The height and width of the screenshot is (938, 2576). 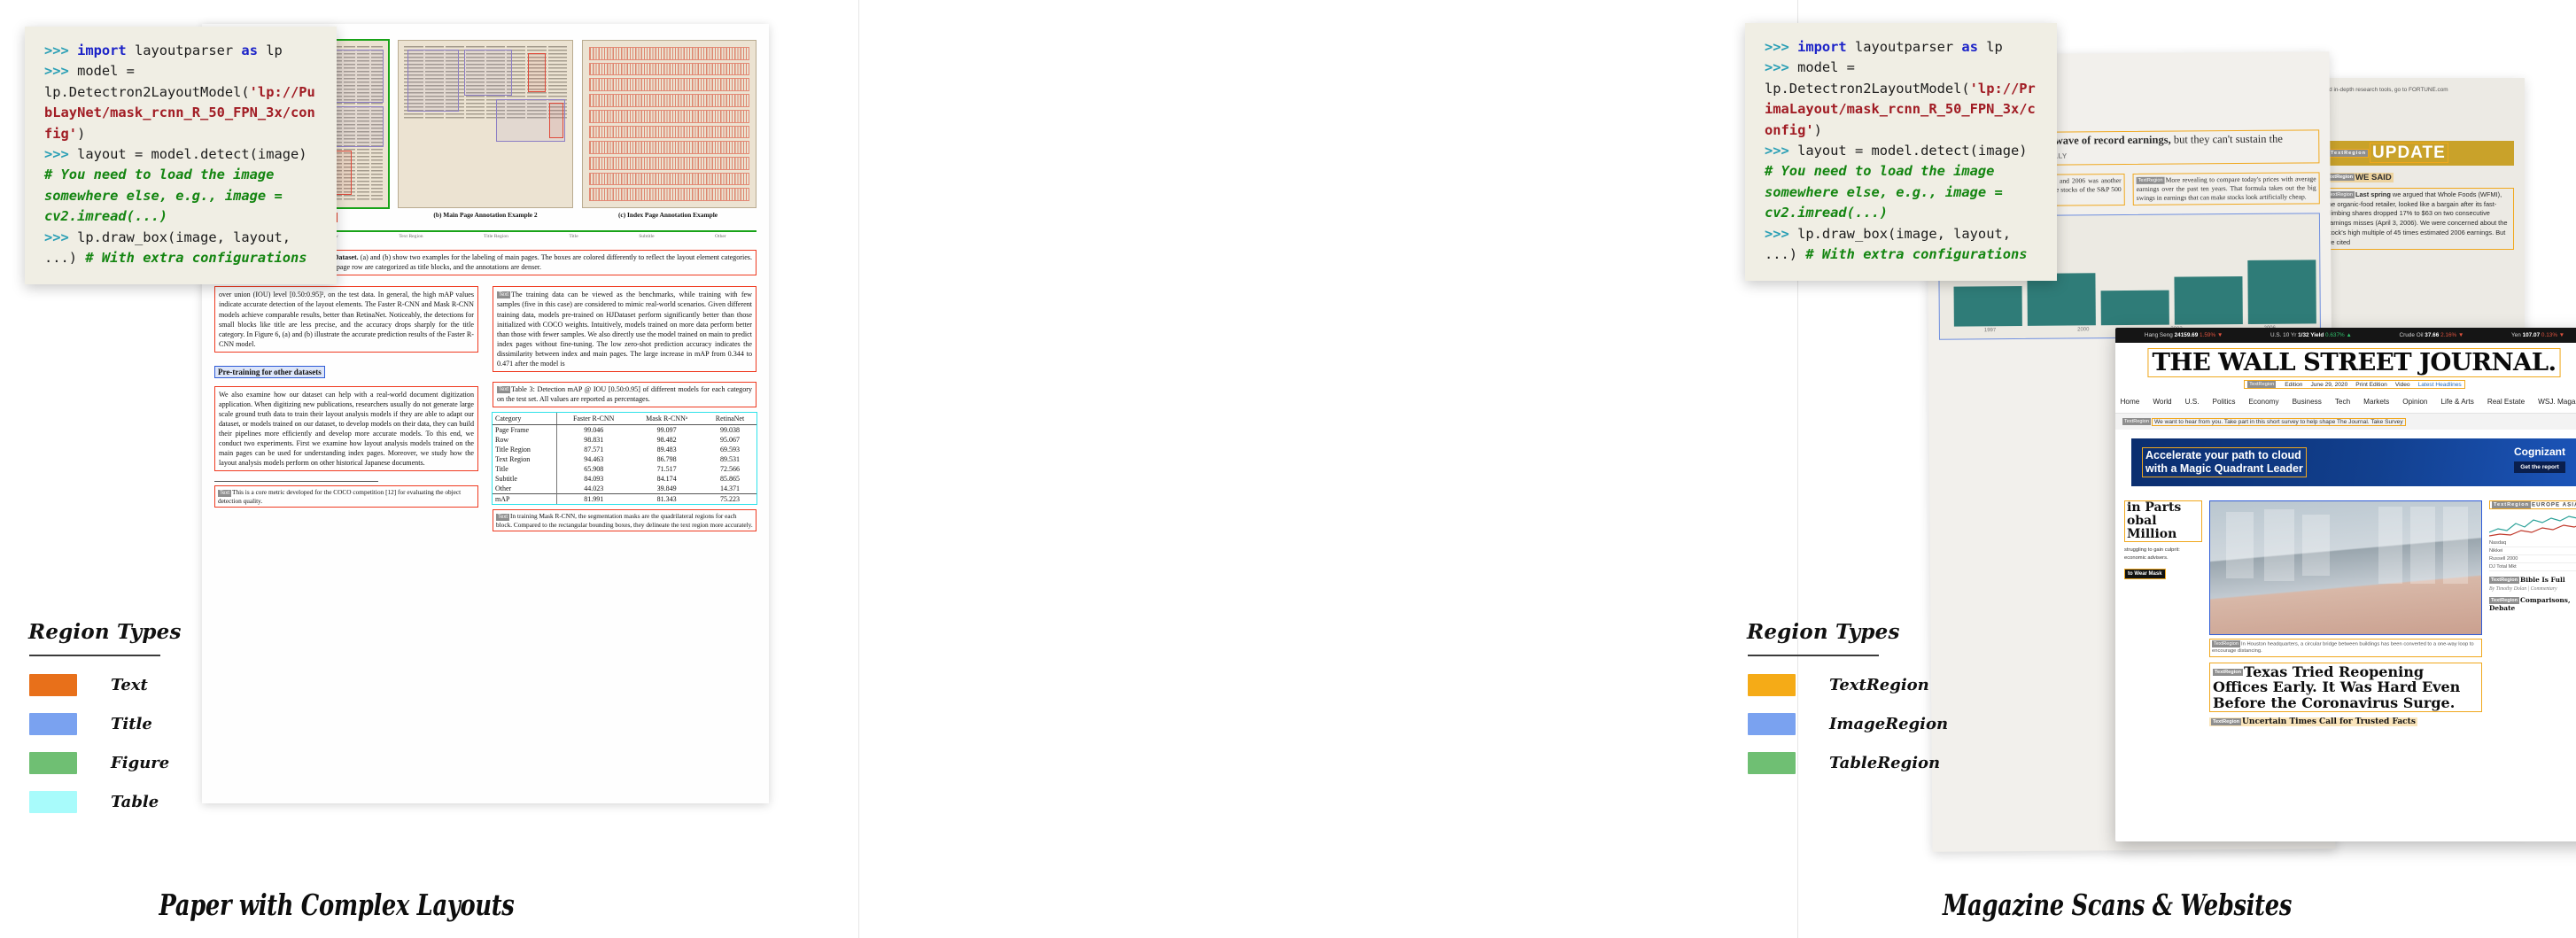 What do you see at coordinates (729, 419) in the screenshot?
I see `th-retinanet: RetinaNet` at bounding box center [729, 419].